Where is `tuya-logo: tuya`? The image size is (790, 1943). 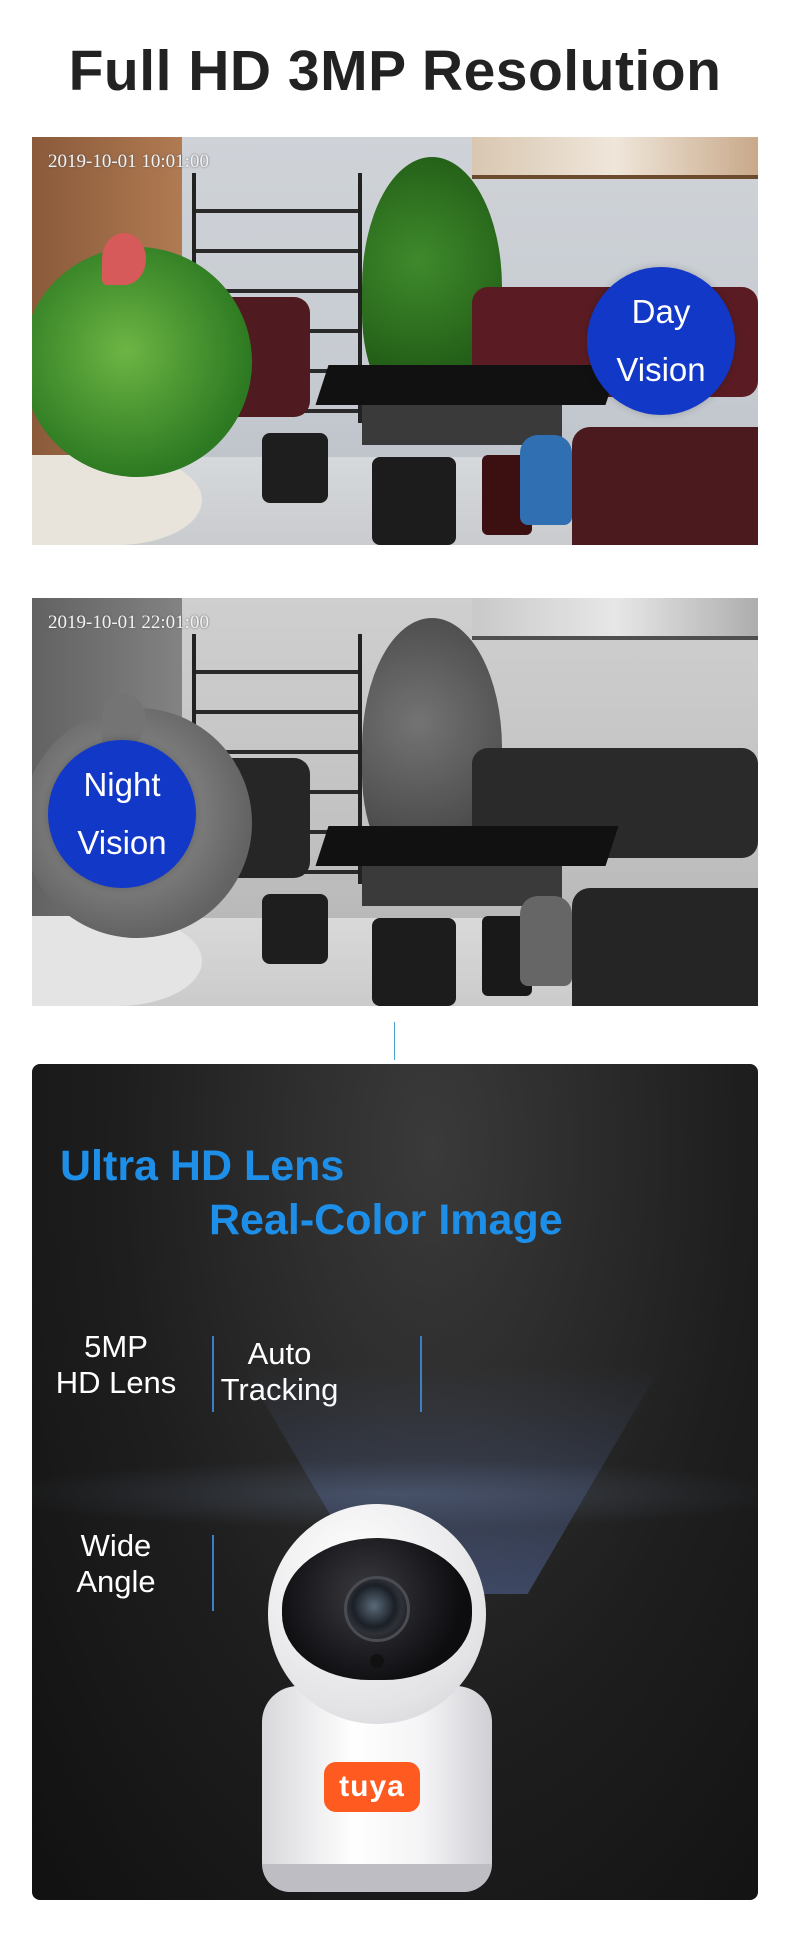 tuya-logo: tuya is located at coordinates (372, 1787).